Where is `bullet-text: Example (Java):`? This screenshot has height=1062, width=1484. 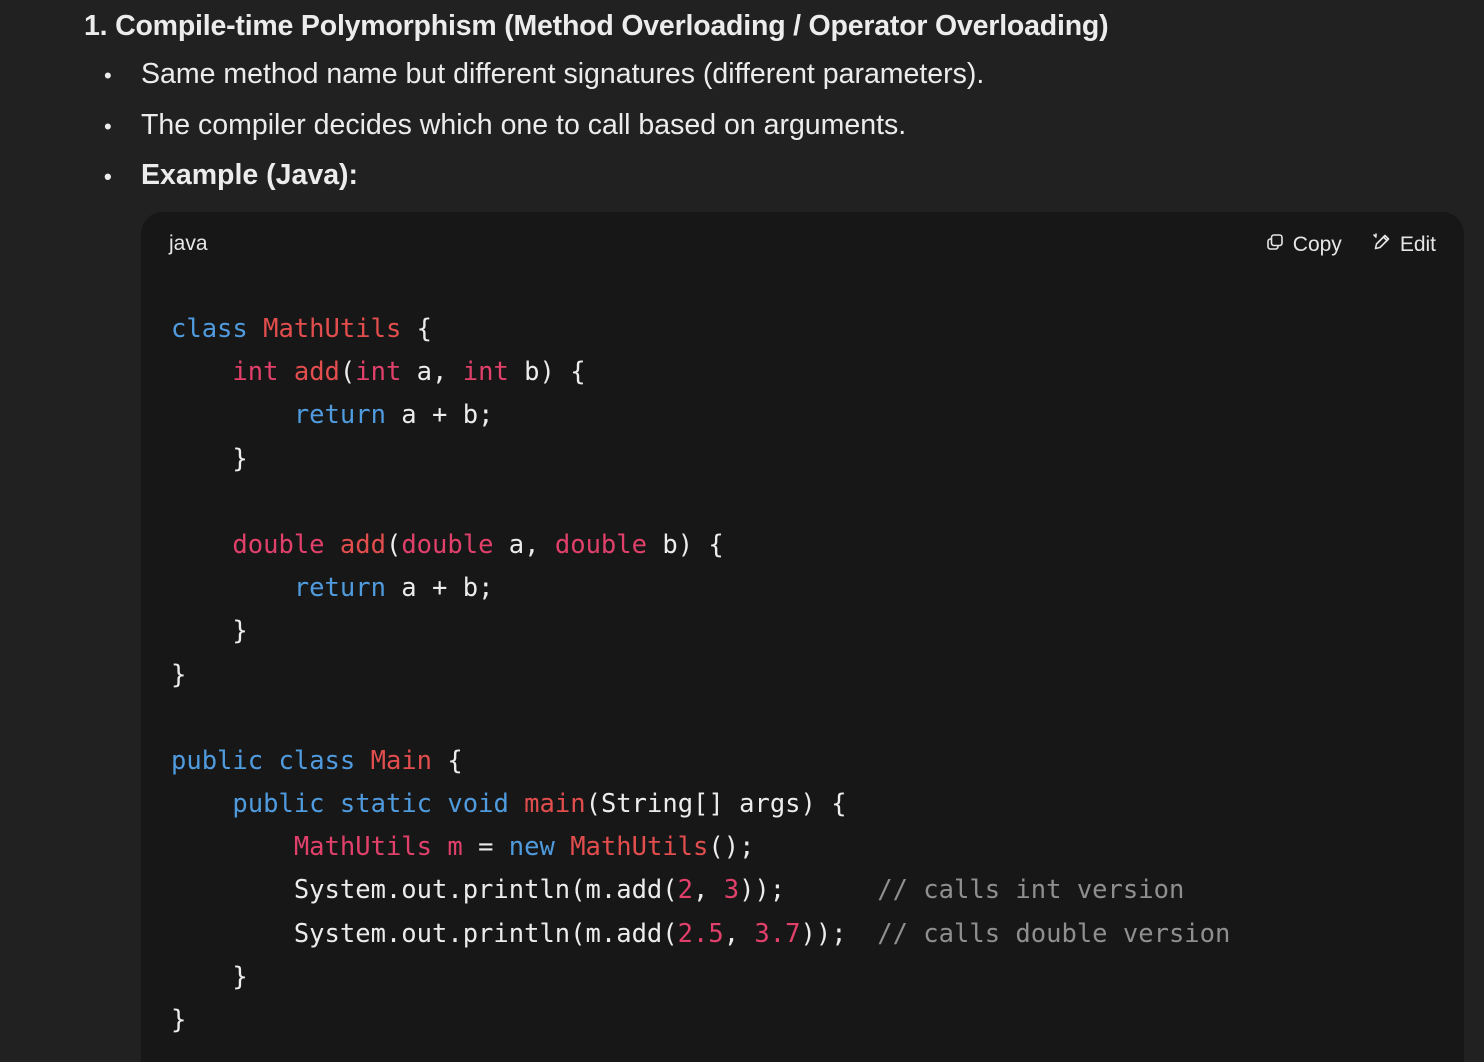
bullet-text: Example (Java): is located at coordinates (250, 175).